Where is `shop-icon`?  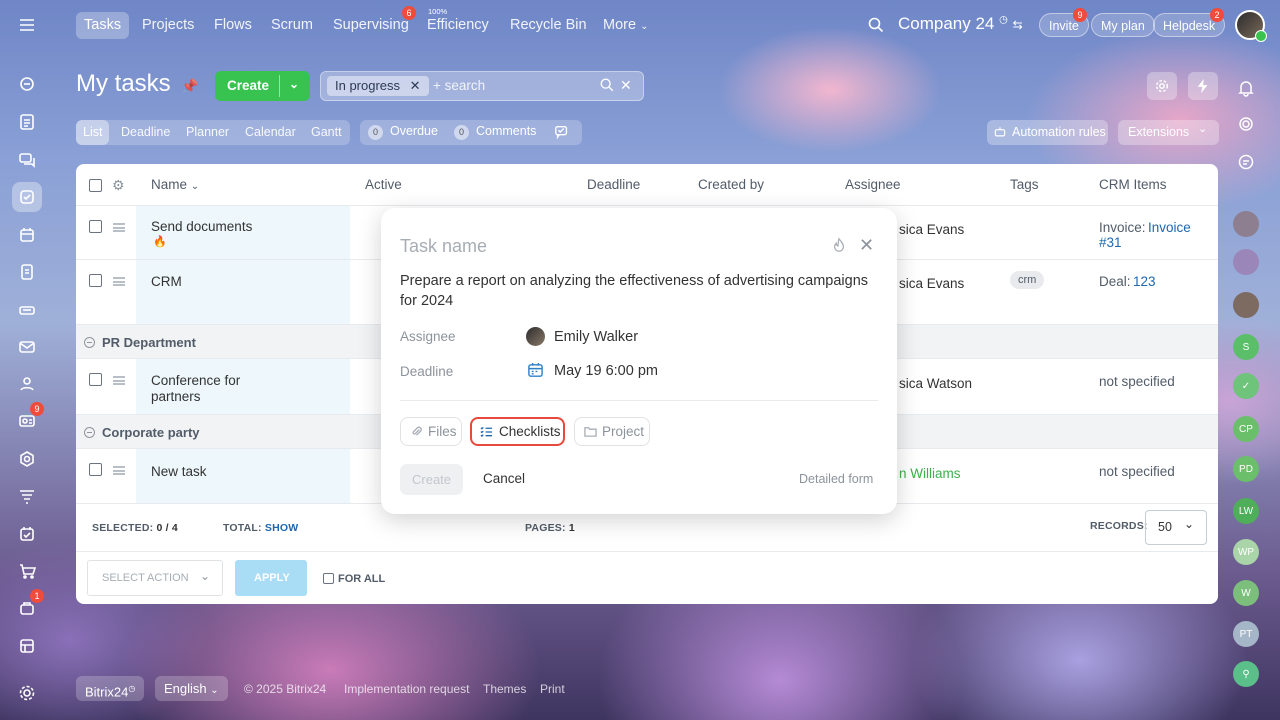 shop-icon is located at coordinates (27, 571).